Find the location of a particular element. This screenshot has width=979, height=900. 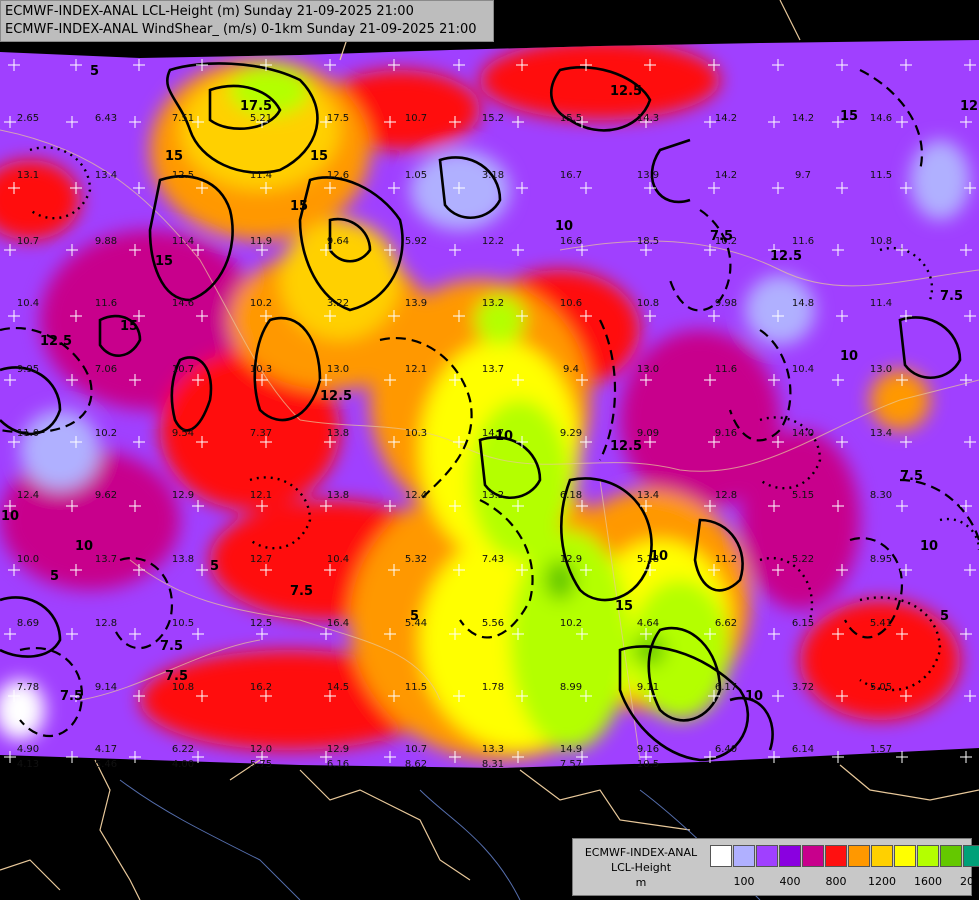

station-value: 15.2 is located at coordinates (493, 118).